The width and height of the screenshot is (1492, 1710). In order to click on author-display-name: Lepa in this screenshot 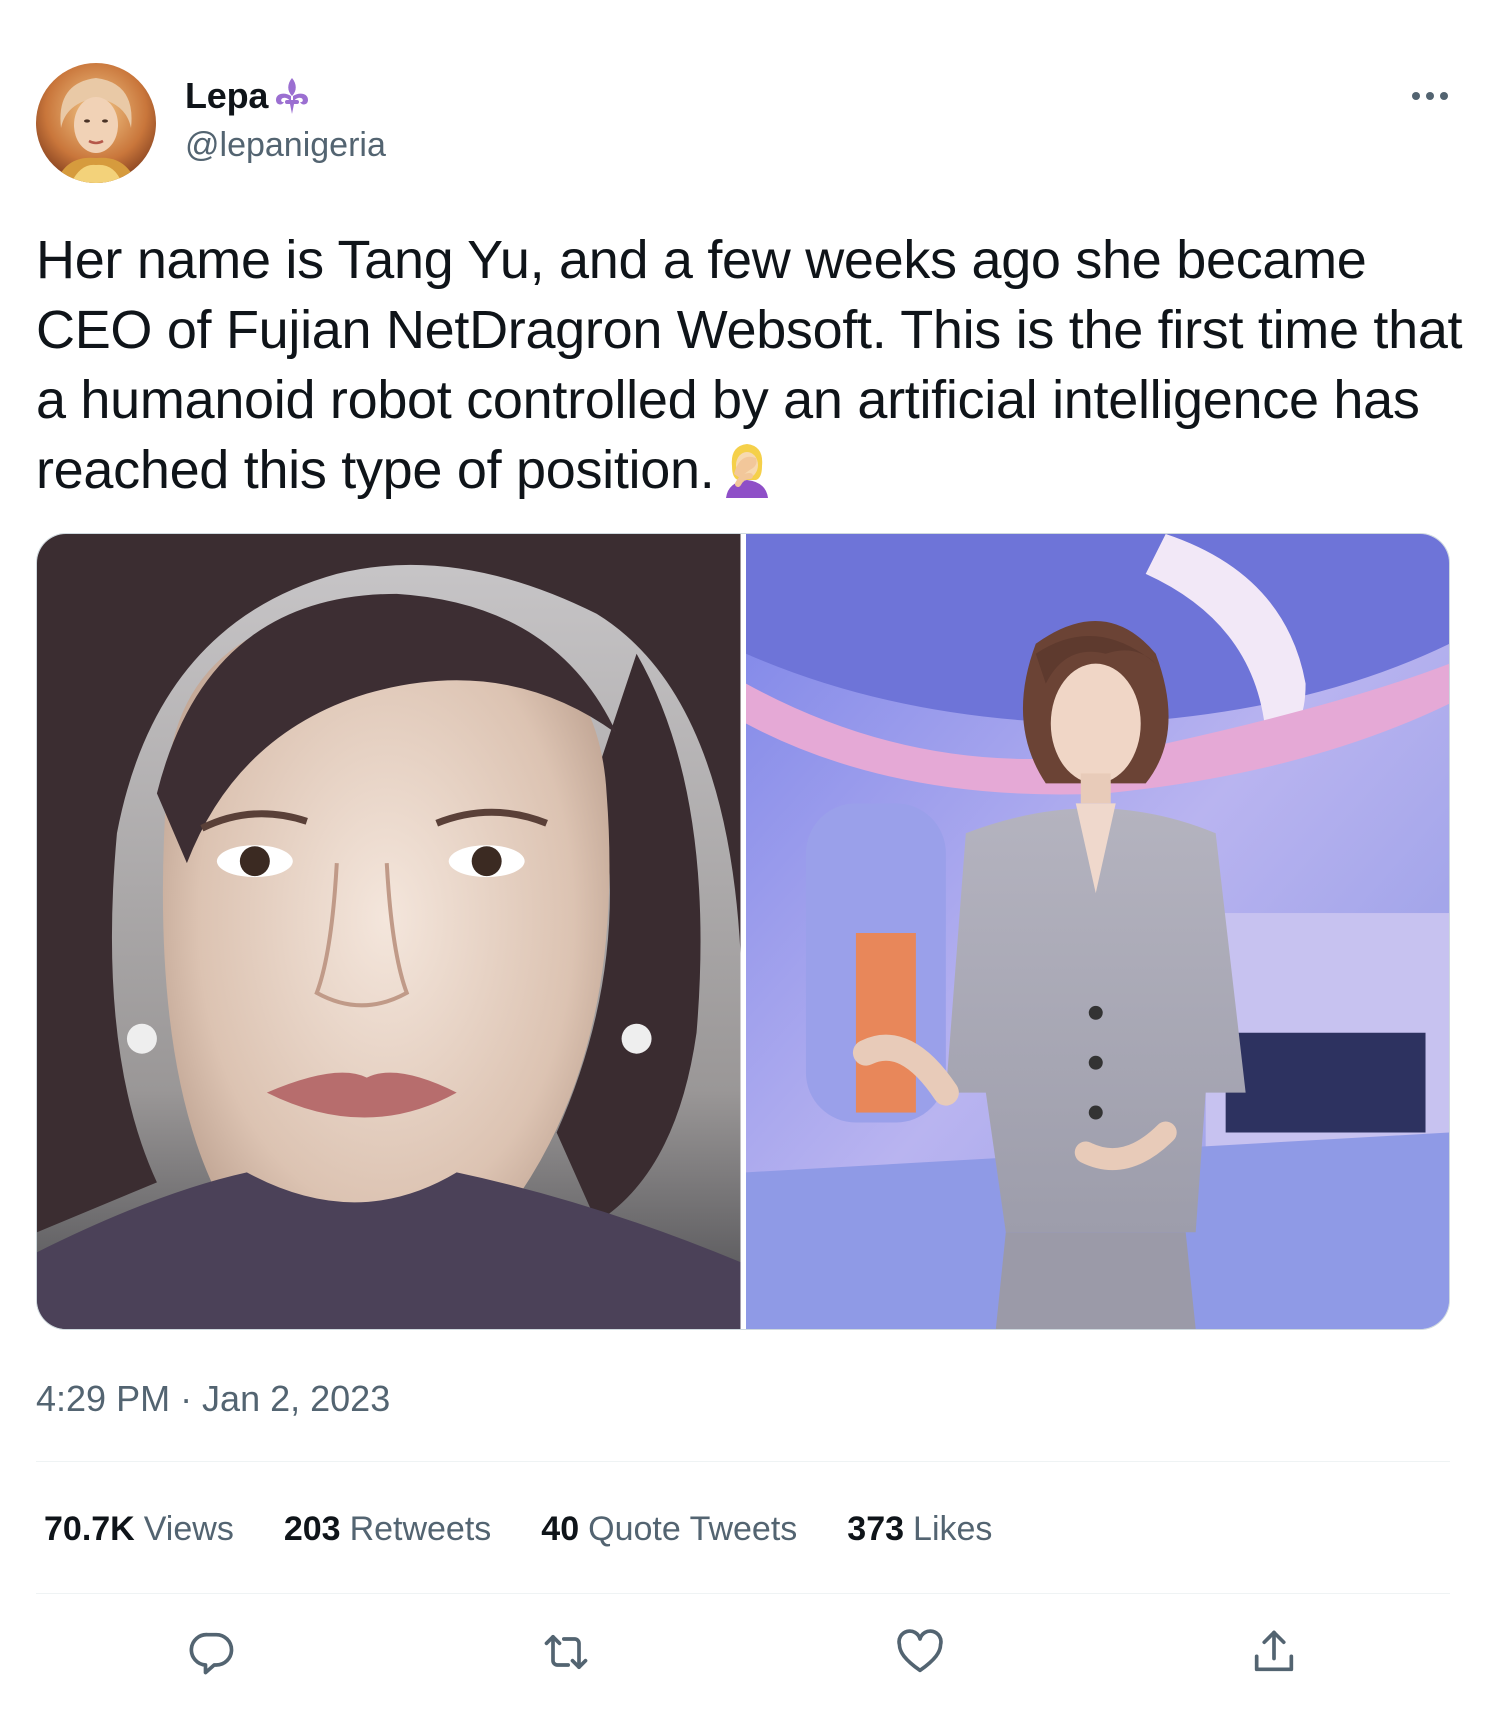, I will do `click(249, 96)`.